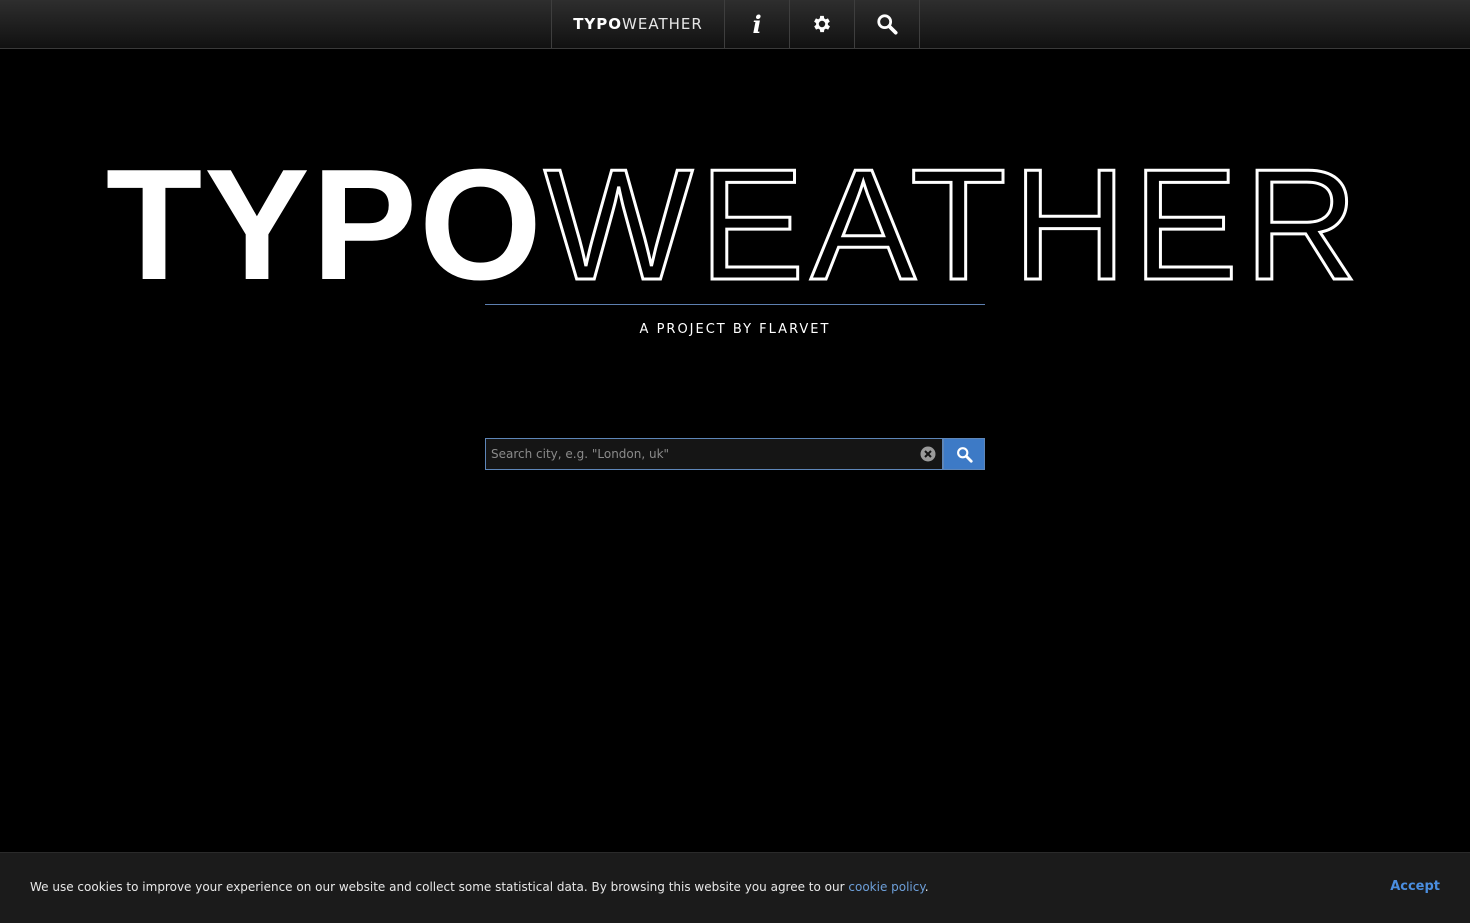  What do you see at coordinates (926, 887) in the screenshot?
I see `cookie-trailing: .` at bounding box center [926, 887].